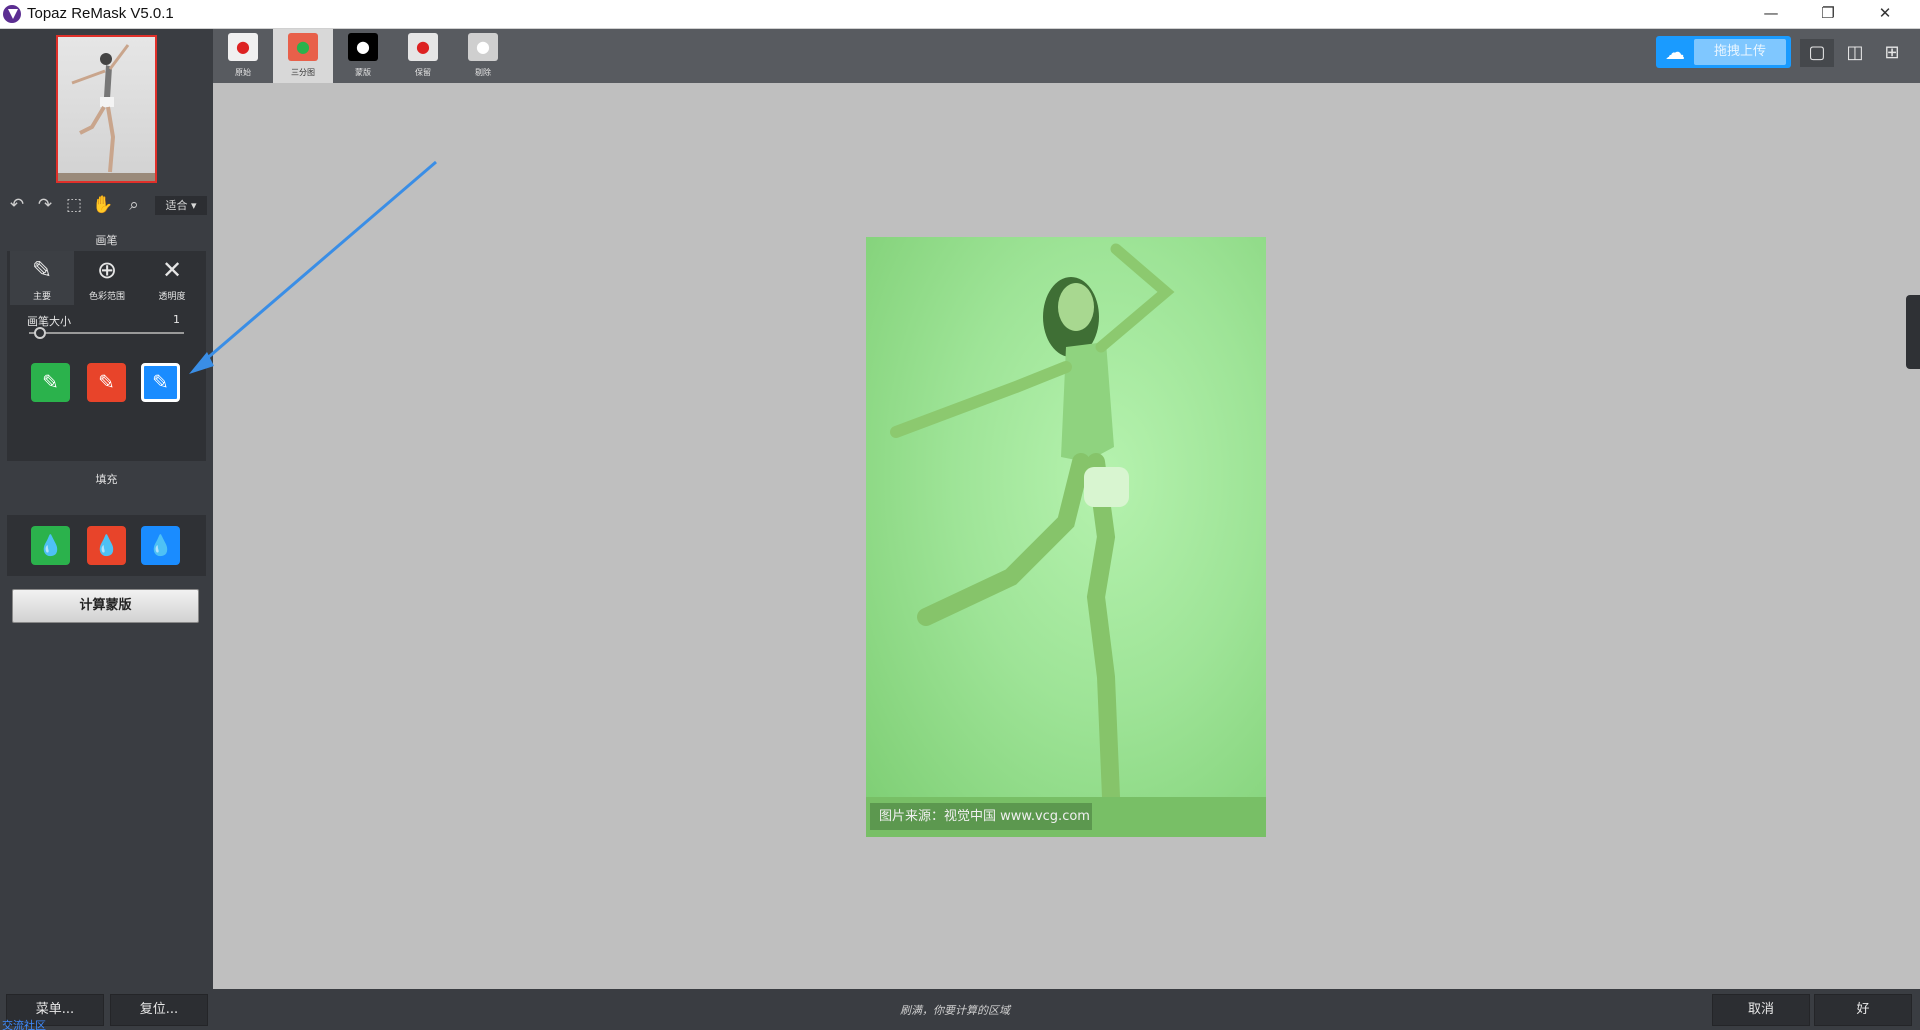 The image size is (1920, 1030). Describe the element at coordinates (106, 333) in the screenshot. I see `brush-size-slider` at that location.